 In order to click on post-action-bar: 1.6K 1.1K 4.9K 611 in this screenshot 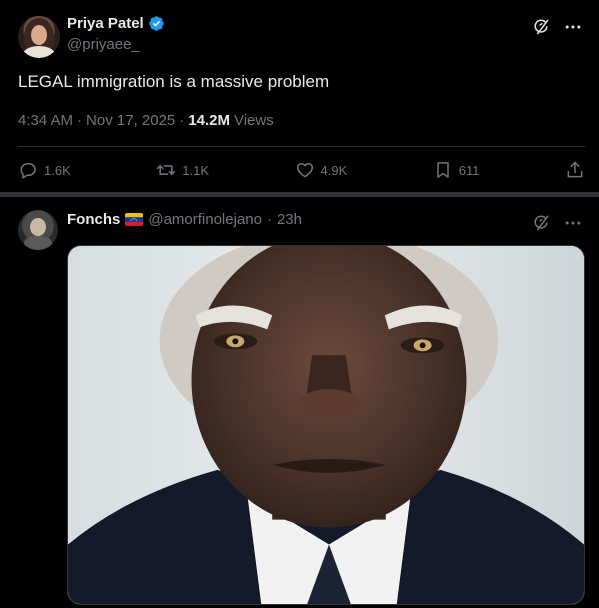, I will do `click(301, 170)`.